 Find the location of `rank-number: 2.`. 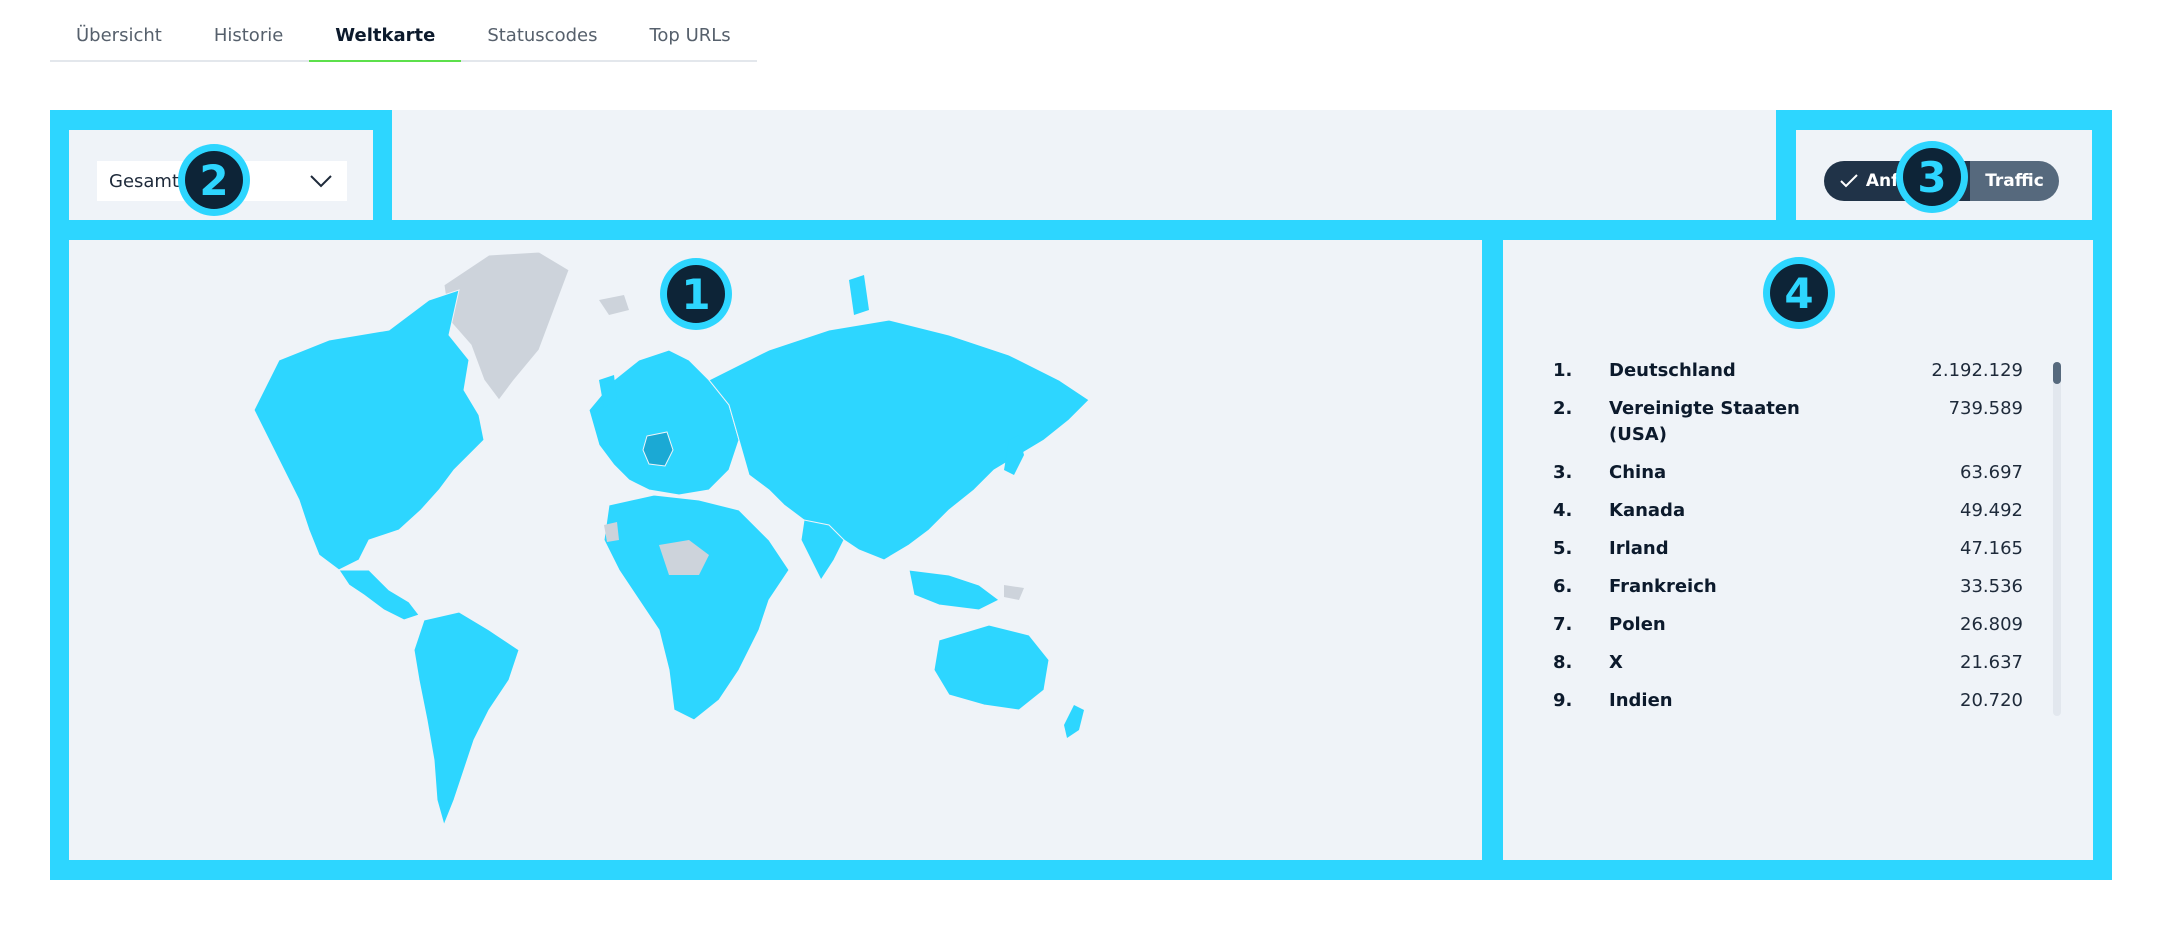

rank-number: 2. is located at coordinates (1563, 408).